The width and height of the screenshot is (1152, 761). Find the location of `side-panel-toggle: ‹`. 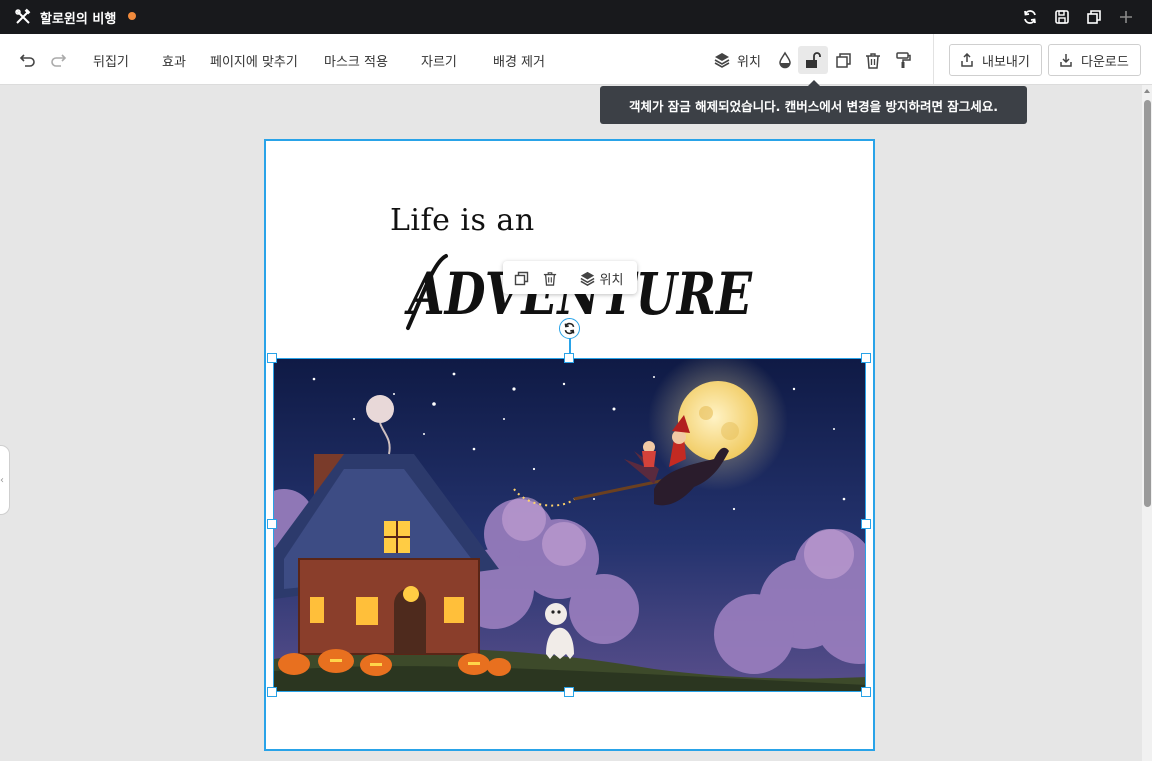

side-panel-toggle: ‹ is located at coordinates (5, 480).